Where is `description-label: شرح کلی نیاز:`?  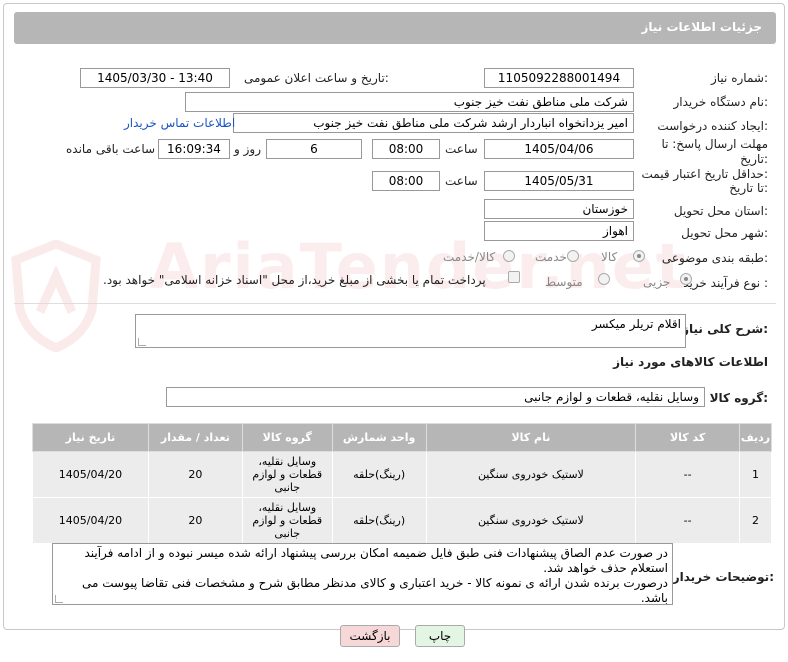
description-label: شرح کلی نیاز: is located at coordinates (725, 329).